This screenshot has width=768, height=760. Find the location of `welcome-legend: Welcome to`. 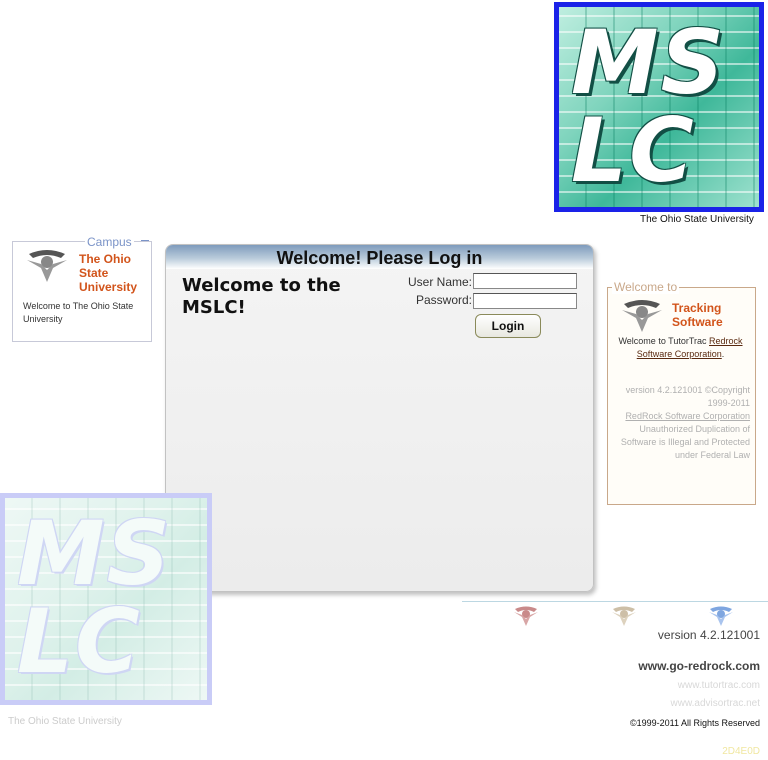

welcome-legend: Welcome to is located at coordinates (646, 287).